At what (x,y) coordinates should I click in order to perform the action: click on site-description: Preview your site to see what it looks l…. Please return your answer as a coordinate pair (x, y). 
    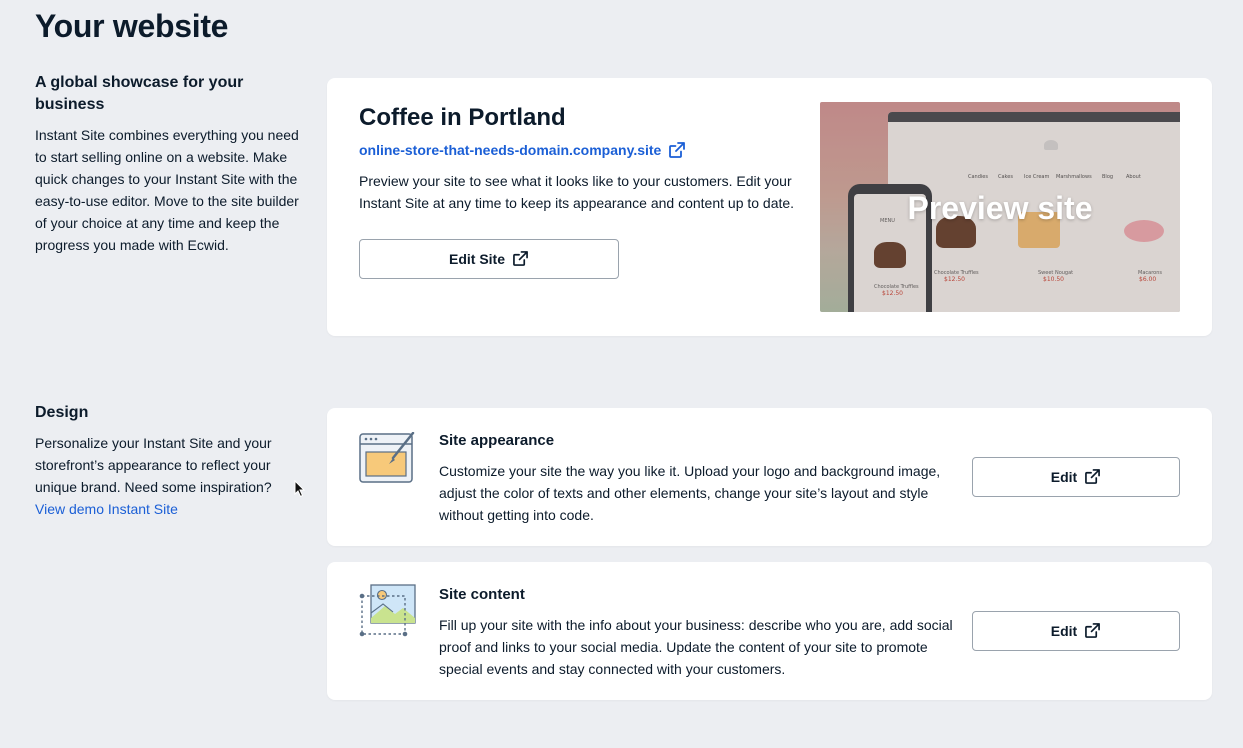
    Looking at the image, I should click on (577, 192).